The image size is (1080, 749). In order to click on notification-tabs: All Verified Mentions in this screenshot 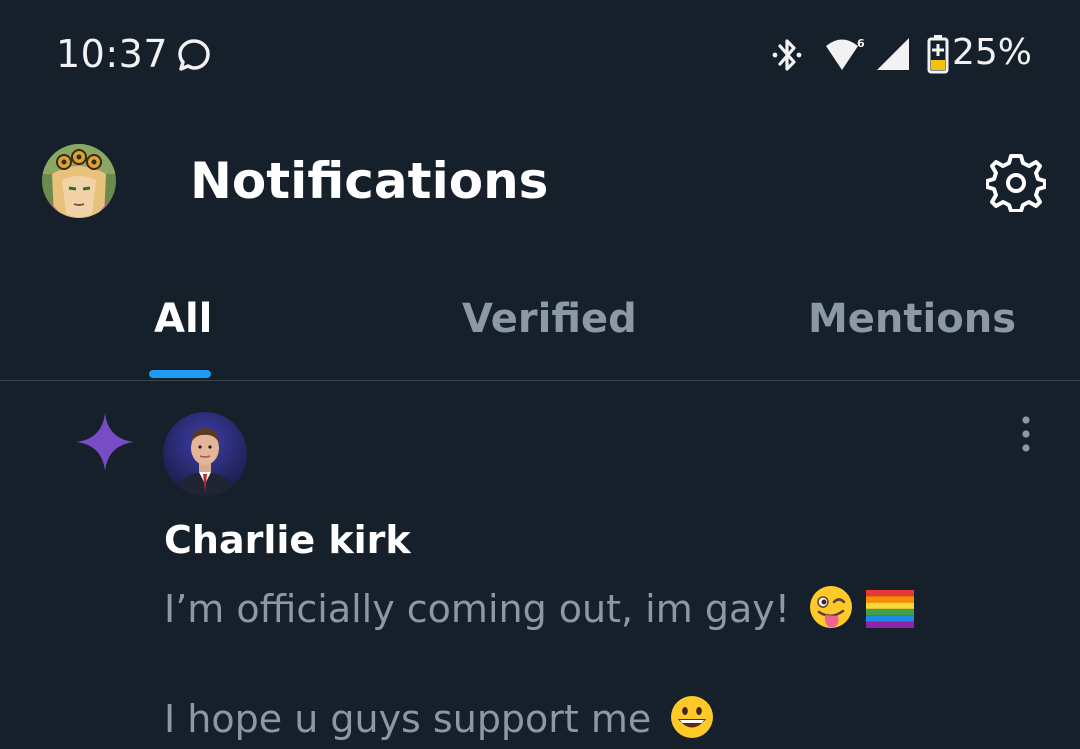, I will do `click(540, 325)`.